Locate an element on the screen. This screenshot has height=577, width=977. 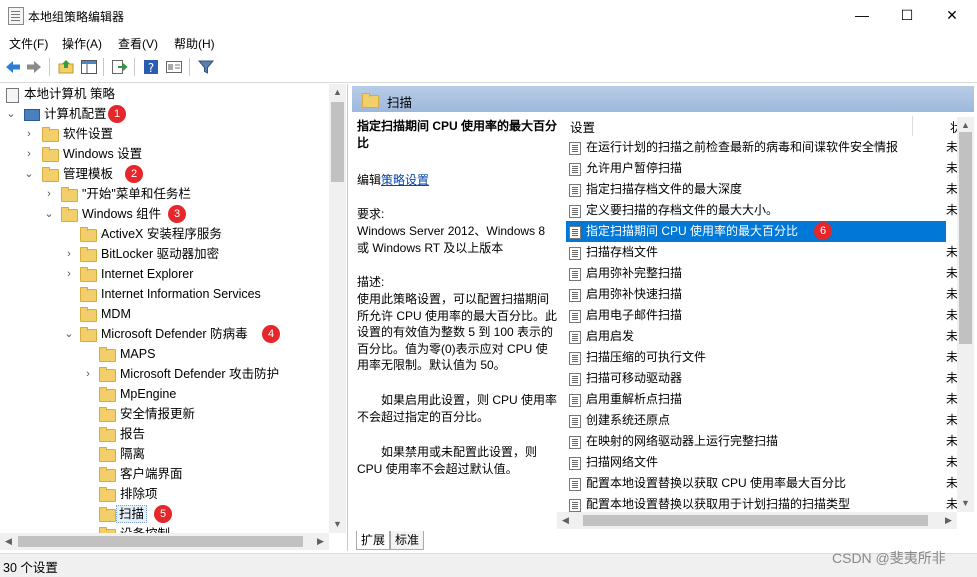
setting-row: 扫描网络文件未 is located at coordinates (762, 462).